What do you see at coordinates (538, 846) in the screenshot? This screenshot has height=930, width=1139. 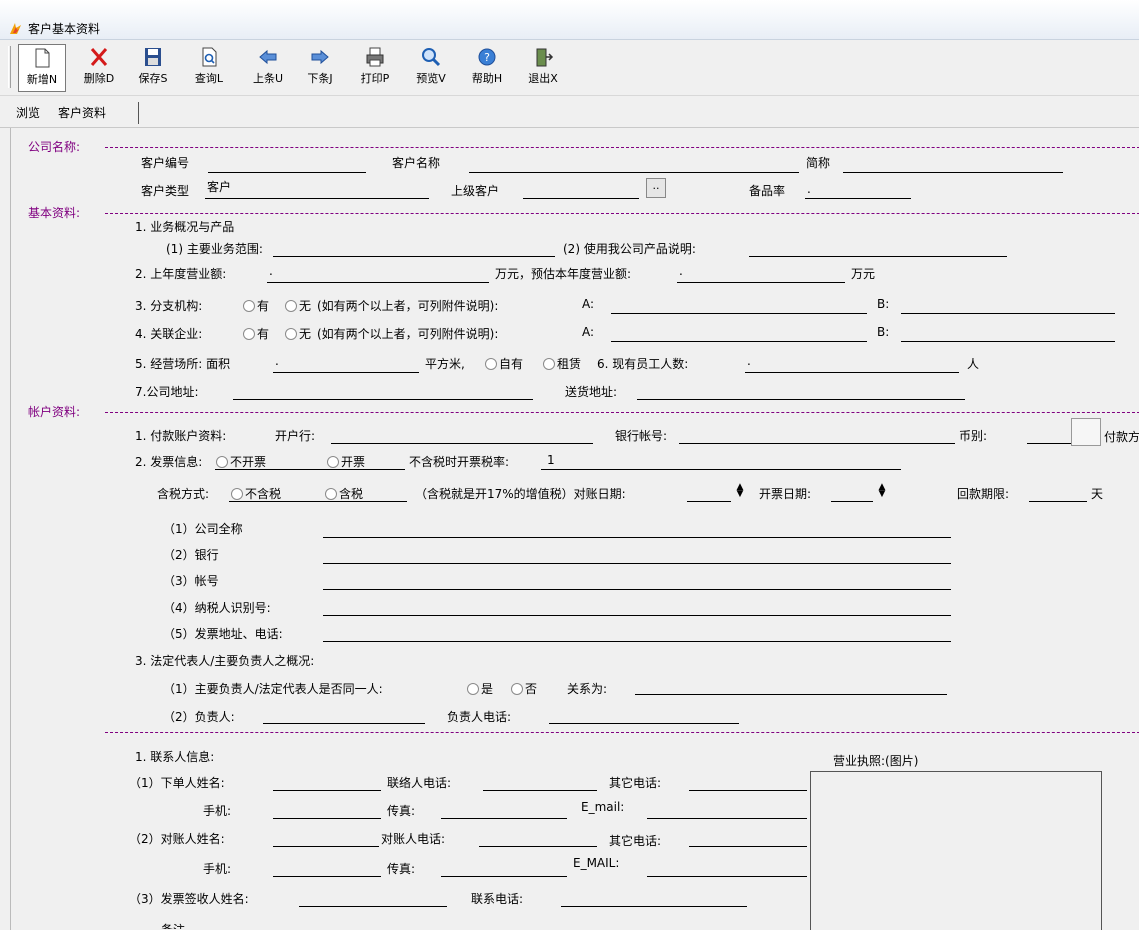 I see `reconcile-phone-field` at bounding box center [538, 846].